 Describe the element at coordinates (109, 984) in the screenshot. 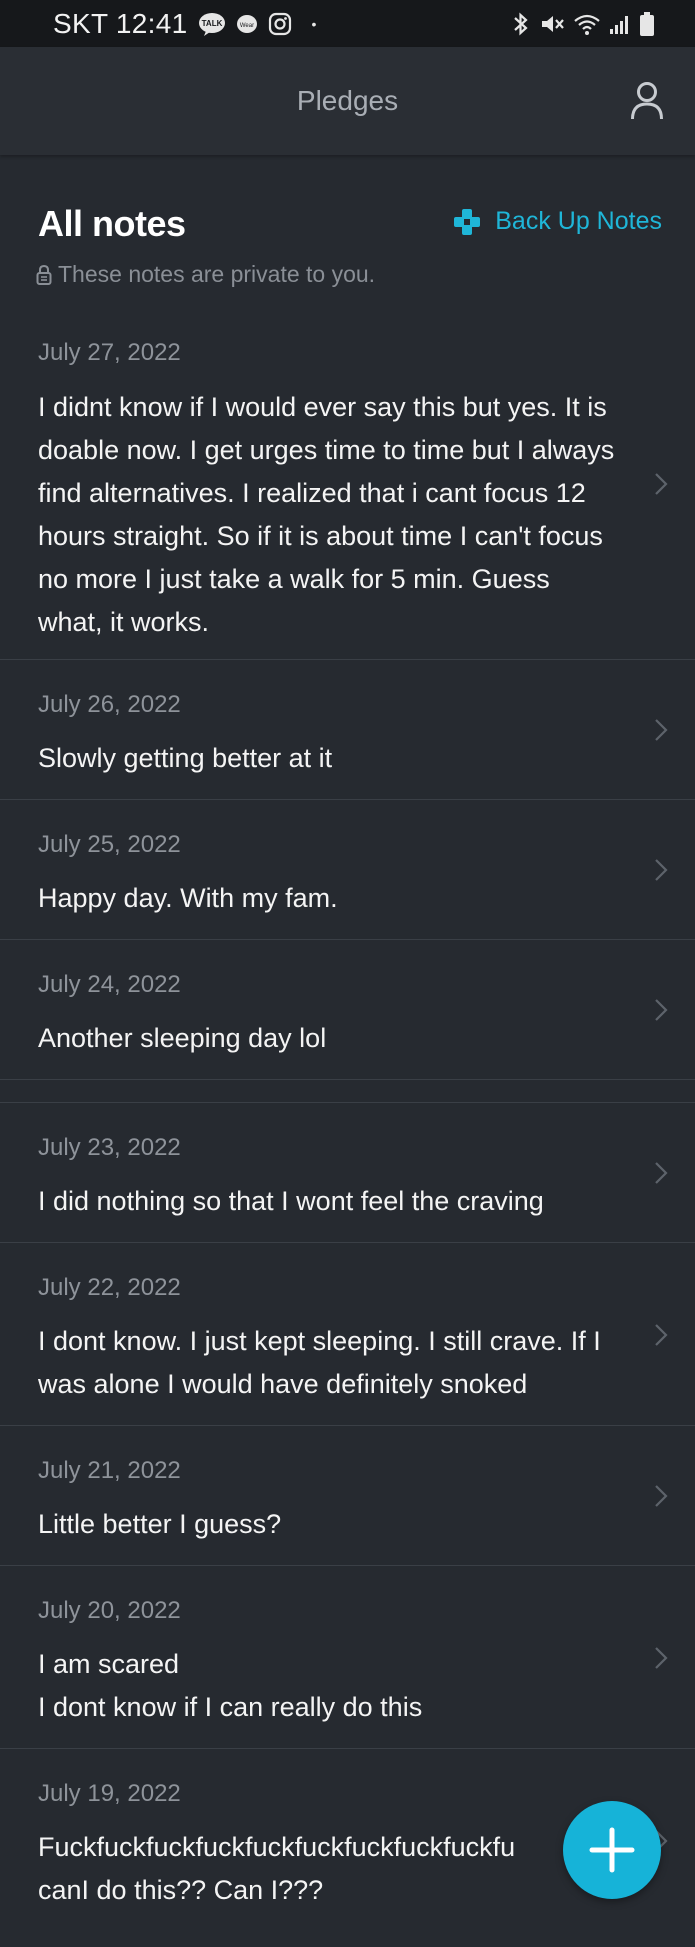

I see `note-date: July 24, 2022` at that location.